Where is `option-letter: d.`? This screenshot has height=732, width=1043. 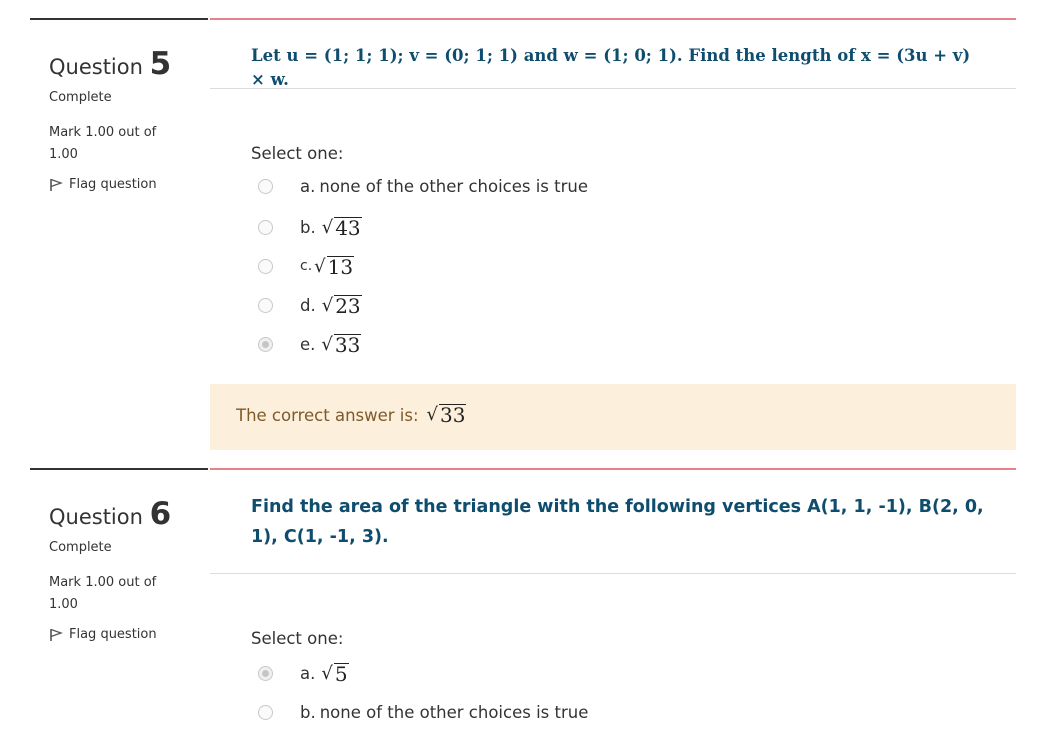 option-letter: d. is located at coordinates (308, 305).